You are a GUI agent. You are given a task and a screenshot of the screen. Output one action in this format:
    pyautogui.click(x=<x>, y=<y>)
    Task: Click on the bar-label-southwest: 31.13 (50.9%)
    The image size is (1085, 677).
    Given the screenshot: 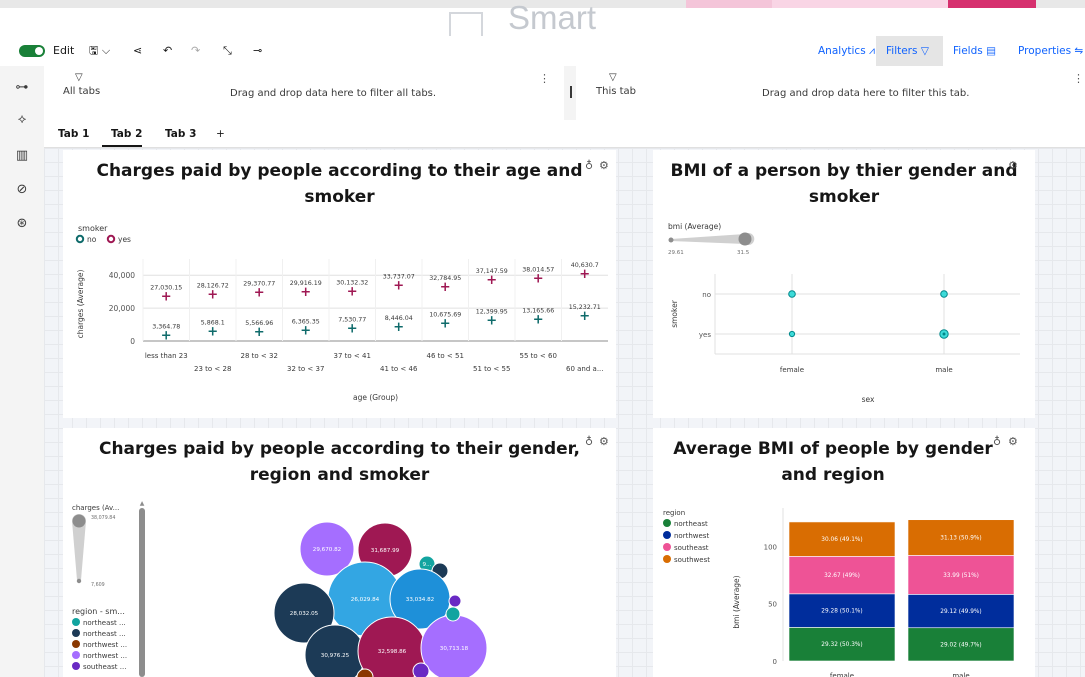 What is the action you would take?
    pyautogui.click(x=960, y=539)
    